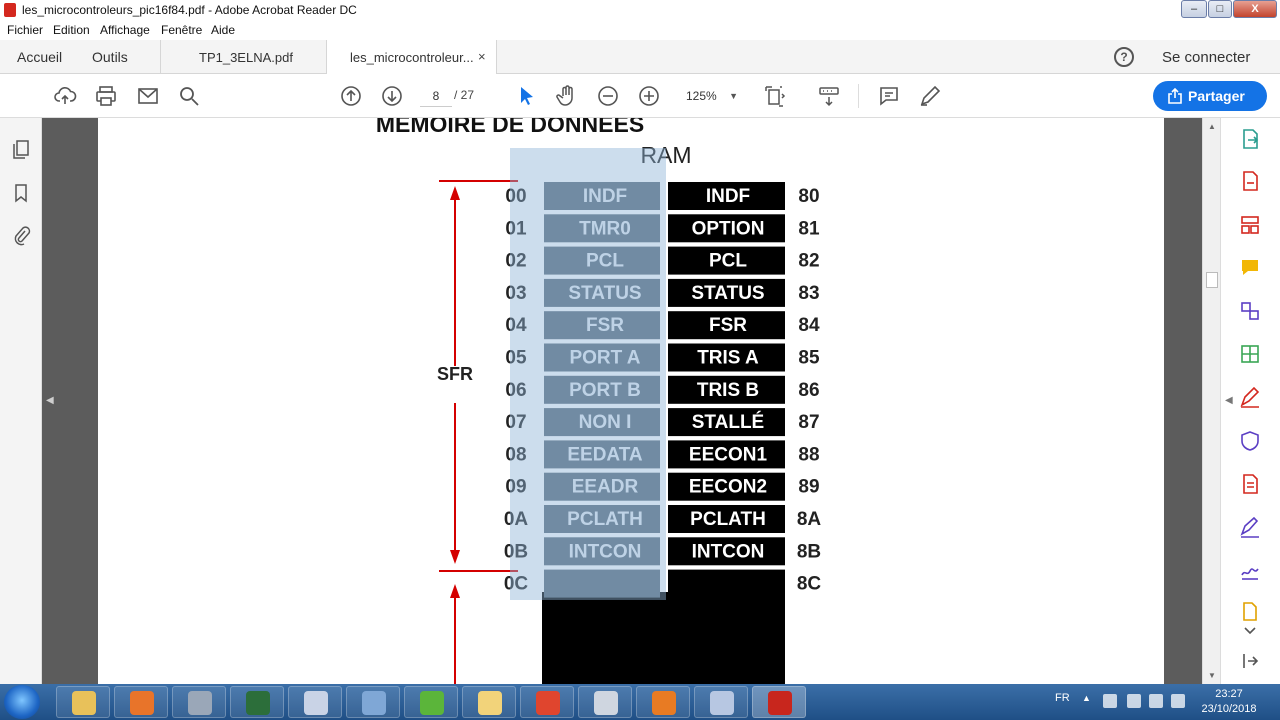  What do you see at coordinates (808, 390) in the screenshot?
I see `right-address: 86` at bounding box center [808, 390].